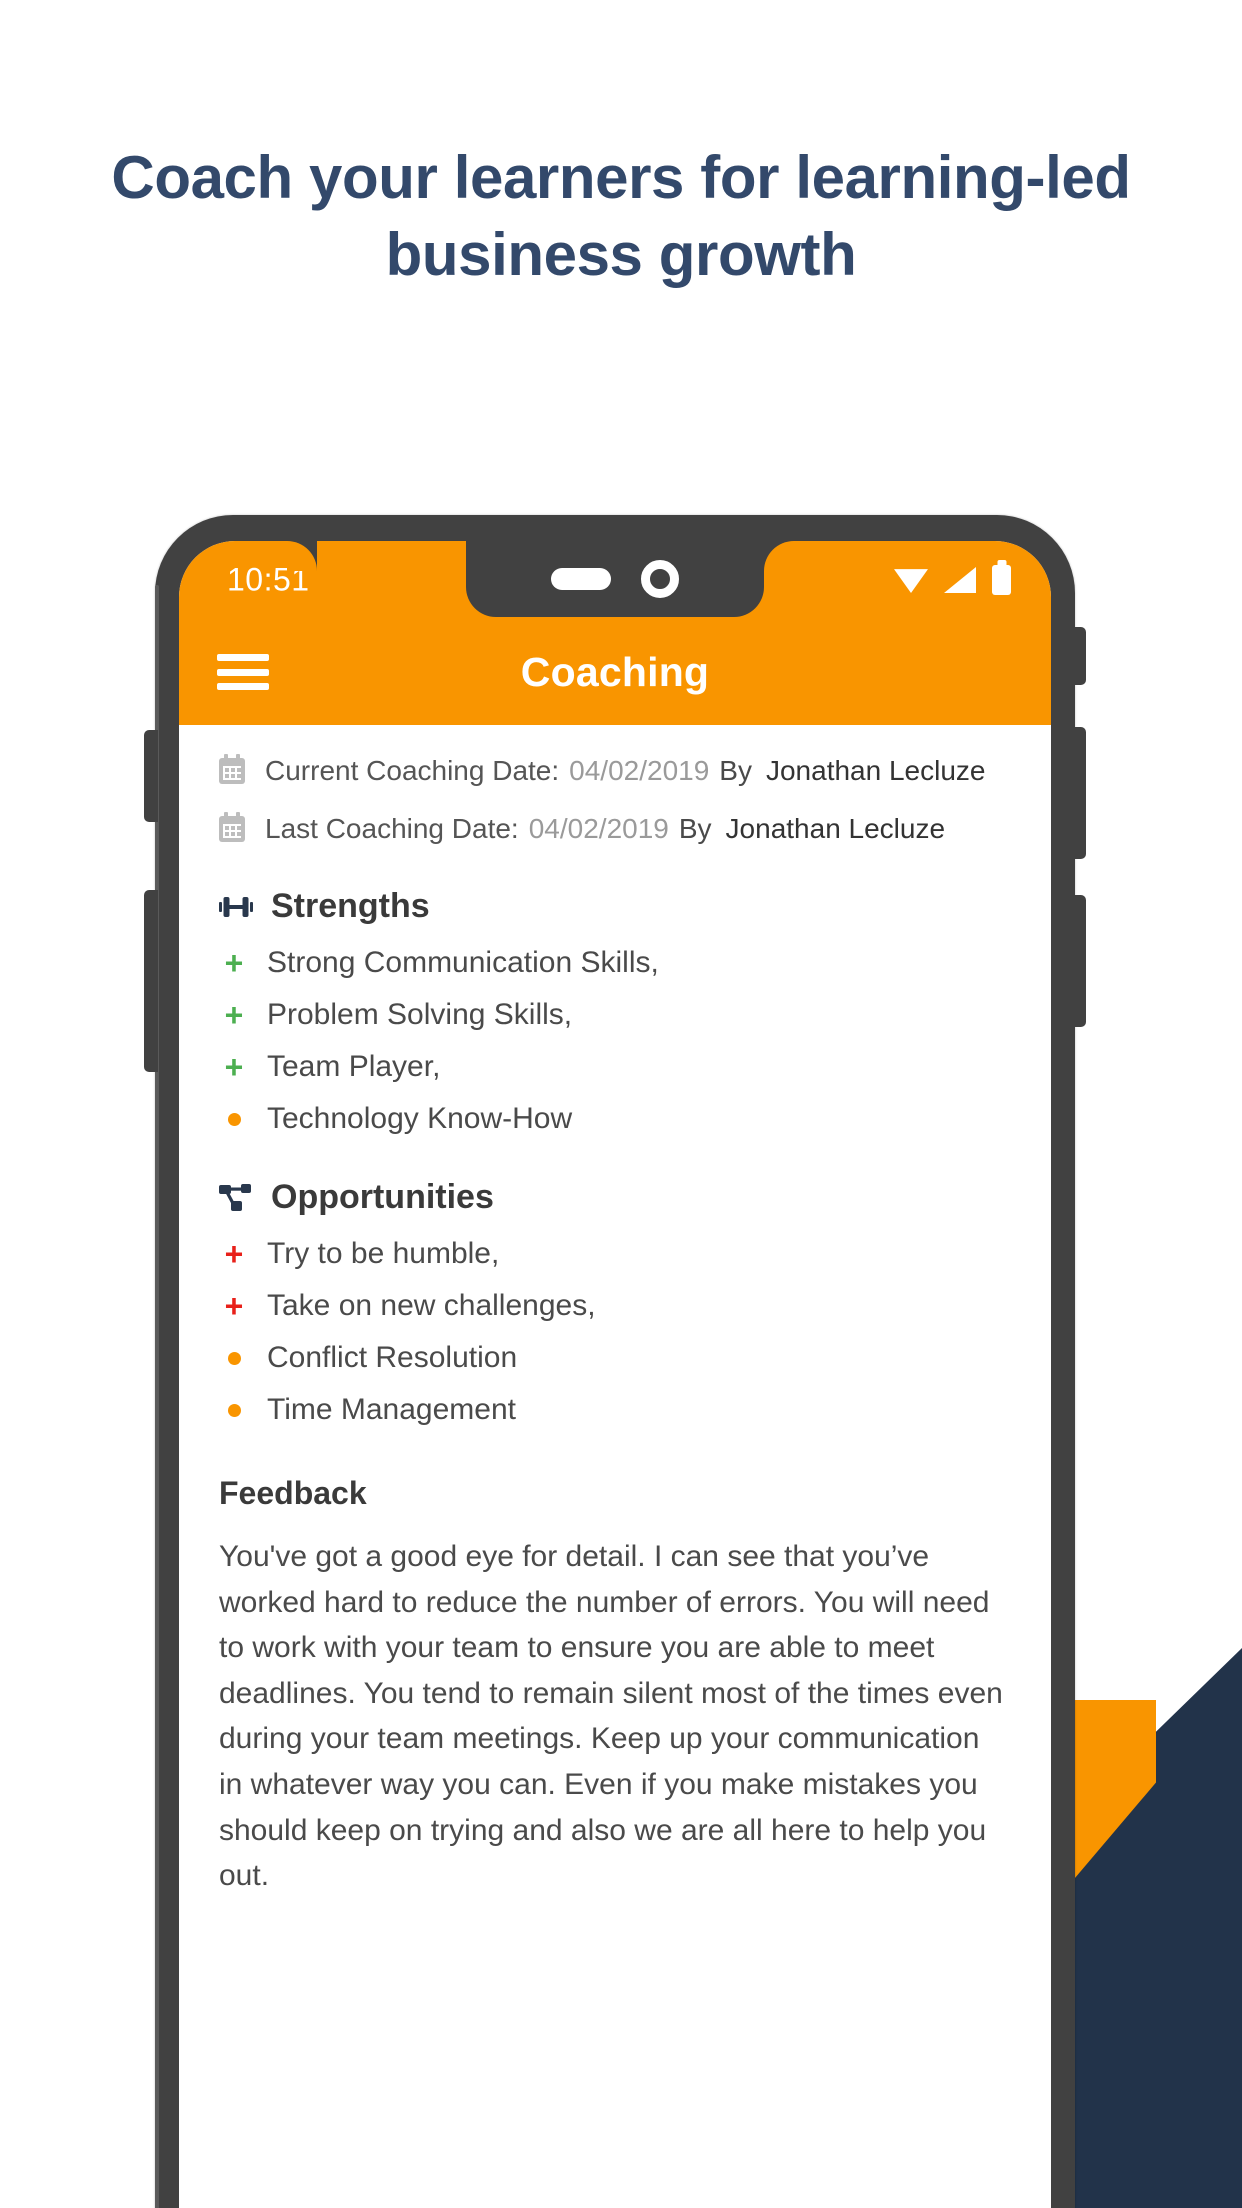  I want to click on list-item-label: Team Player,, so click(354, 1066).